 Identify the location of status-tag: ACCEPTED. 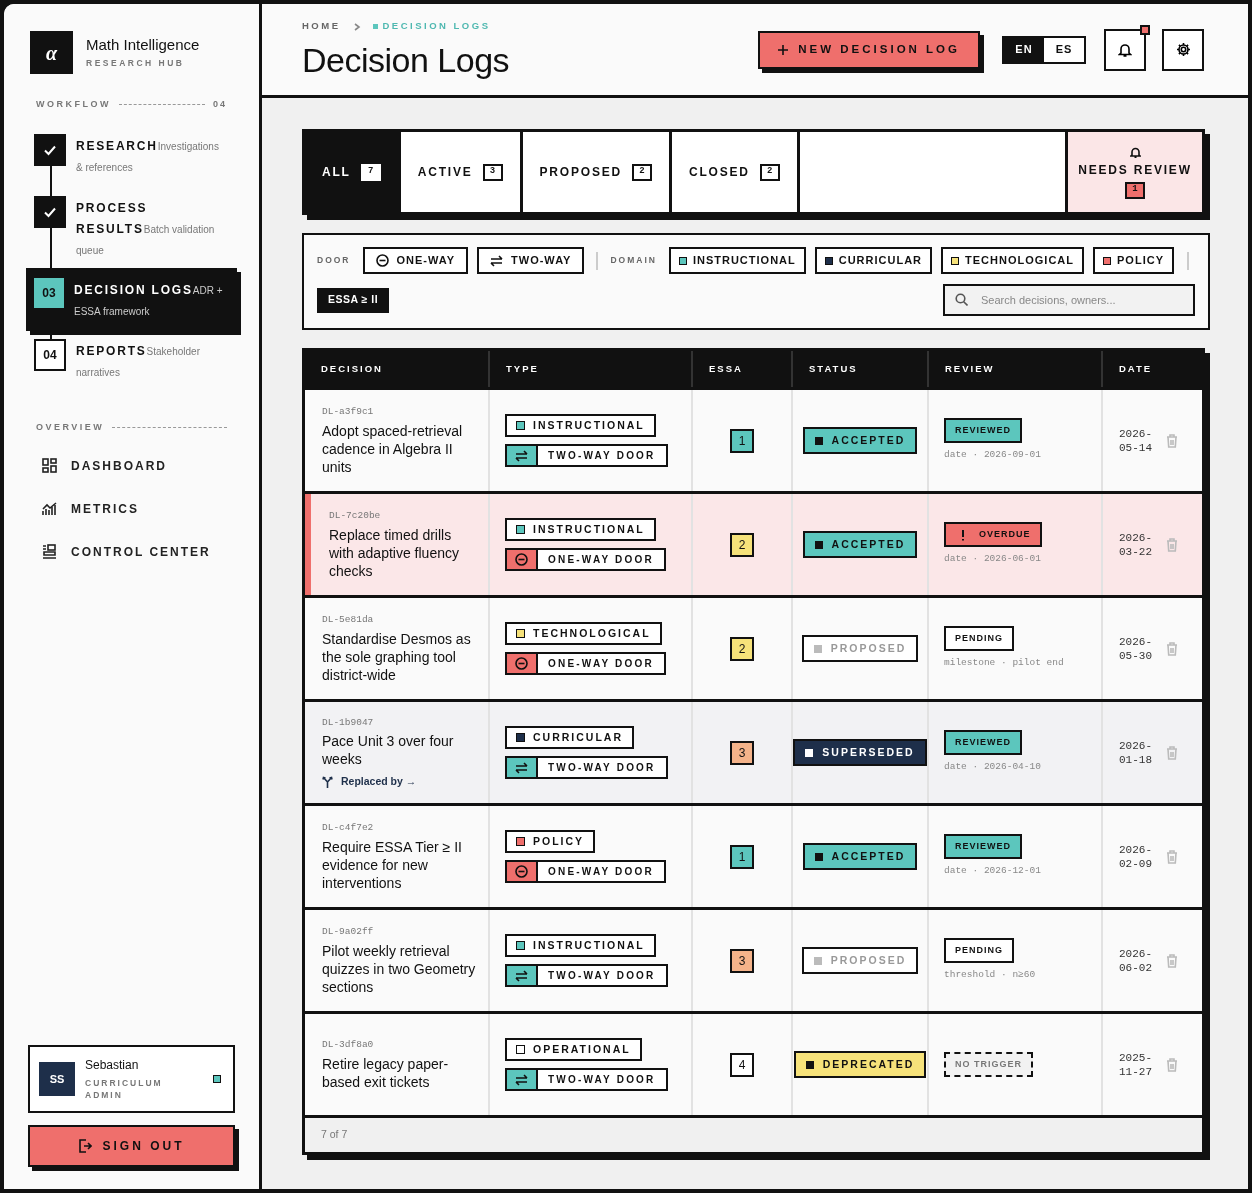
(860, 544).